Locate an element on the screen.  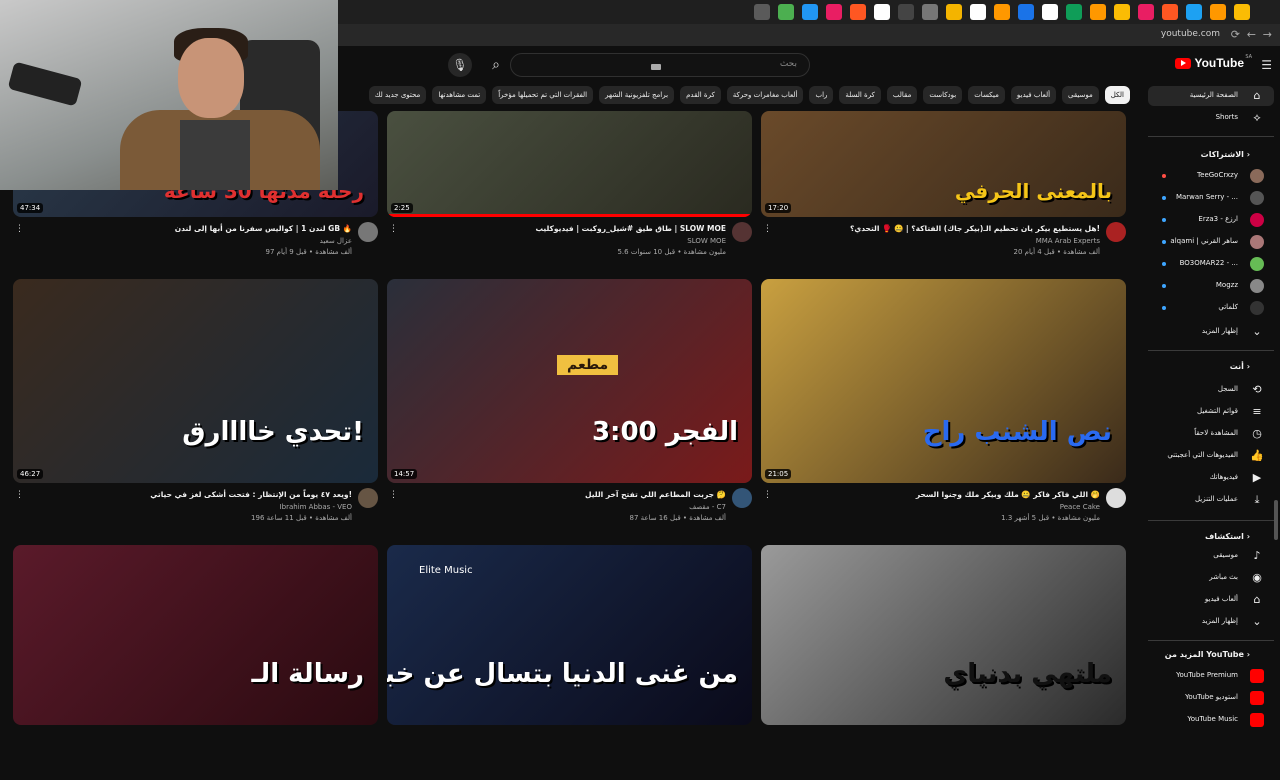
sidebar-item: 👍 الفيديوهات التي أعجبتني is located at coordinates (1211, 456).